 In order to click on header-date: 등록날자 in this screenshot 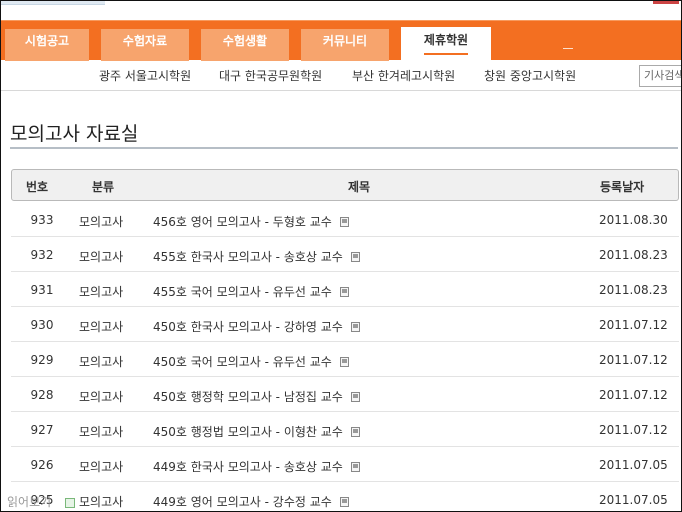, I will do `click(622, 187)`.